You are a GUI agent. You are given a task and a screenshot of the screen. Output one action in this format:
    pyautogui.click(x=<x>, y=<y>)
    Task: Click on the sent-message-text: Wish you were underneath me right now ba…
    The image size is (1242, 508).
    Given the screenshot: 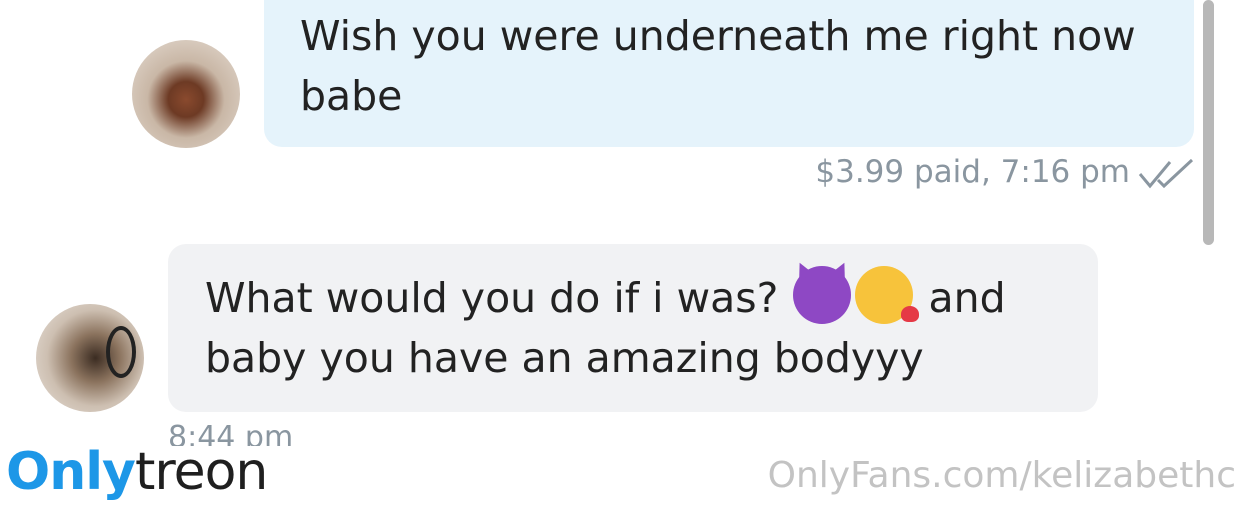 What is the action you would take?
    pyautogui.click(x=718, y=66)
    